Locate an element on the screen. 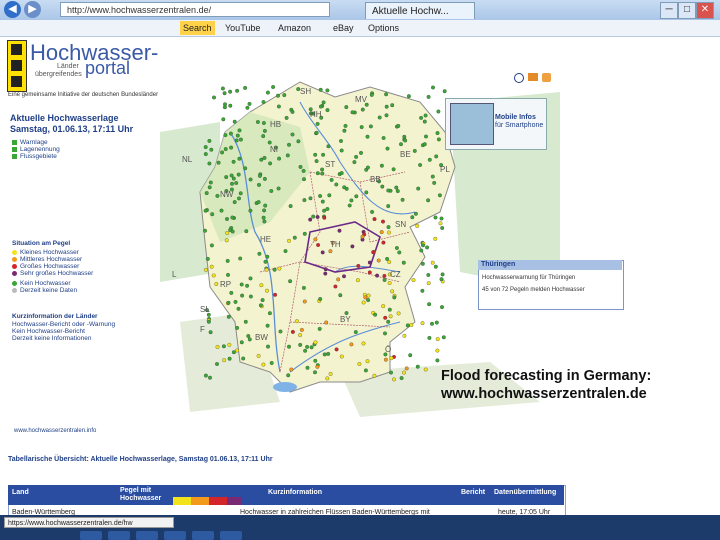 The image size is (720, 540). search-button: Search is located at coordinates (197, 28).